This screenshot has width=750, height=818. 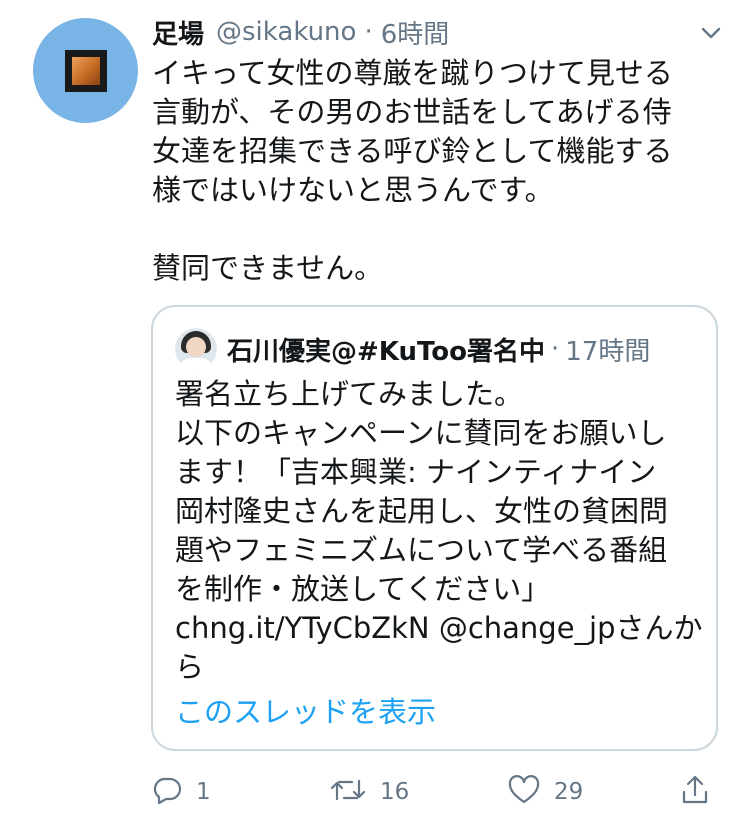 What do you see at coordinates (167, 792) in the screenshot?
I see `reply-icon` at bounding box center [167, 792].